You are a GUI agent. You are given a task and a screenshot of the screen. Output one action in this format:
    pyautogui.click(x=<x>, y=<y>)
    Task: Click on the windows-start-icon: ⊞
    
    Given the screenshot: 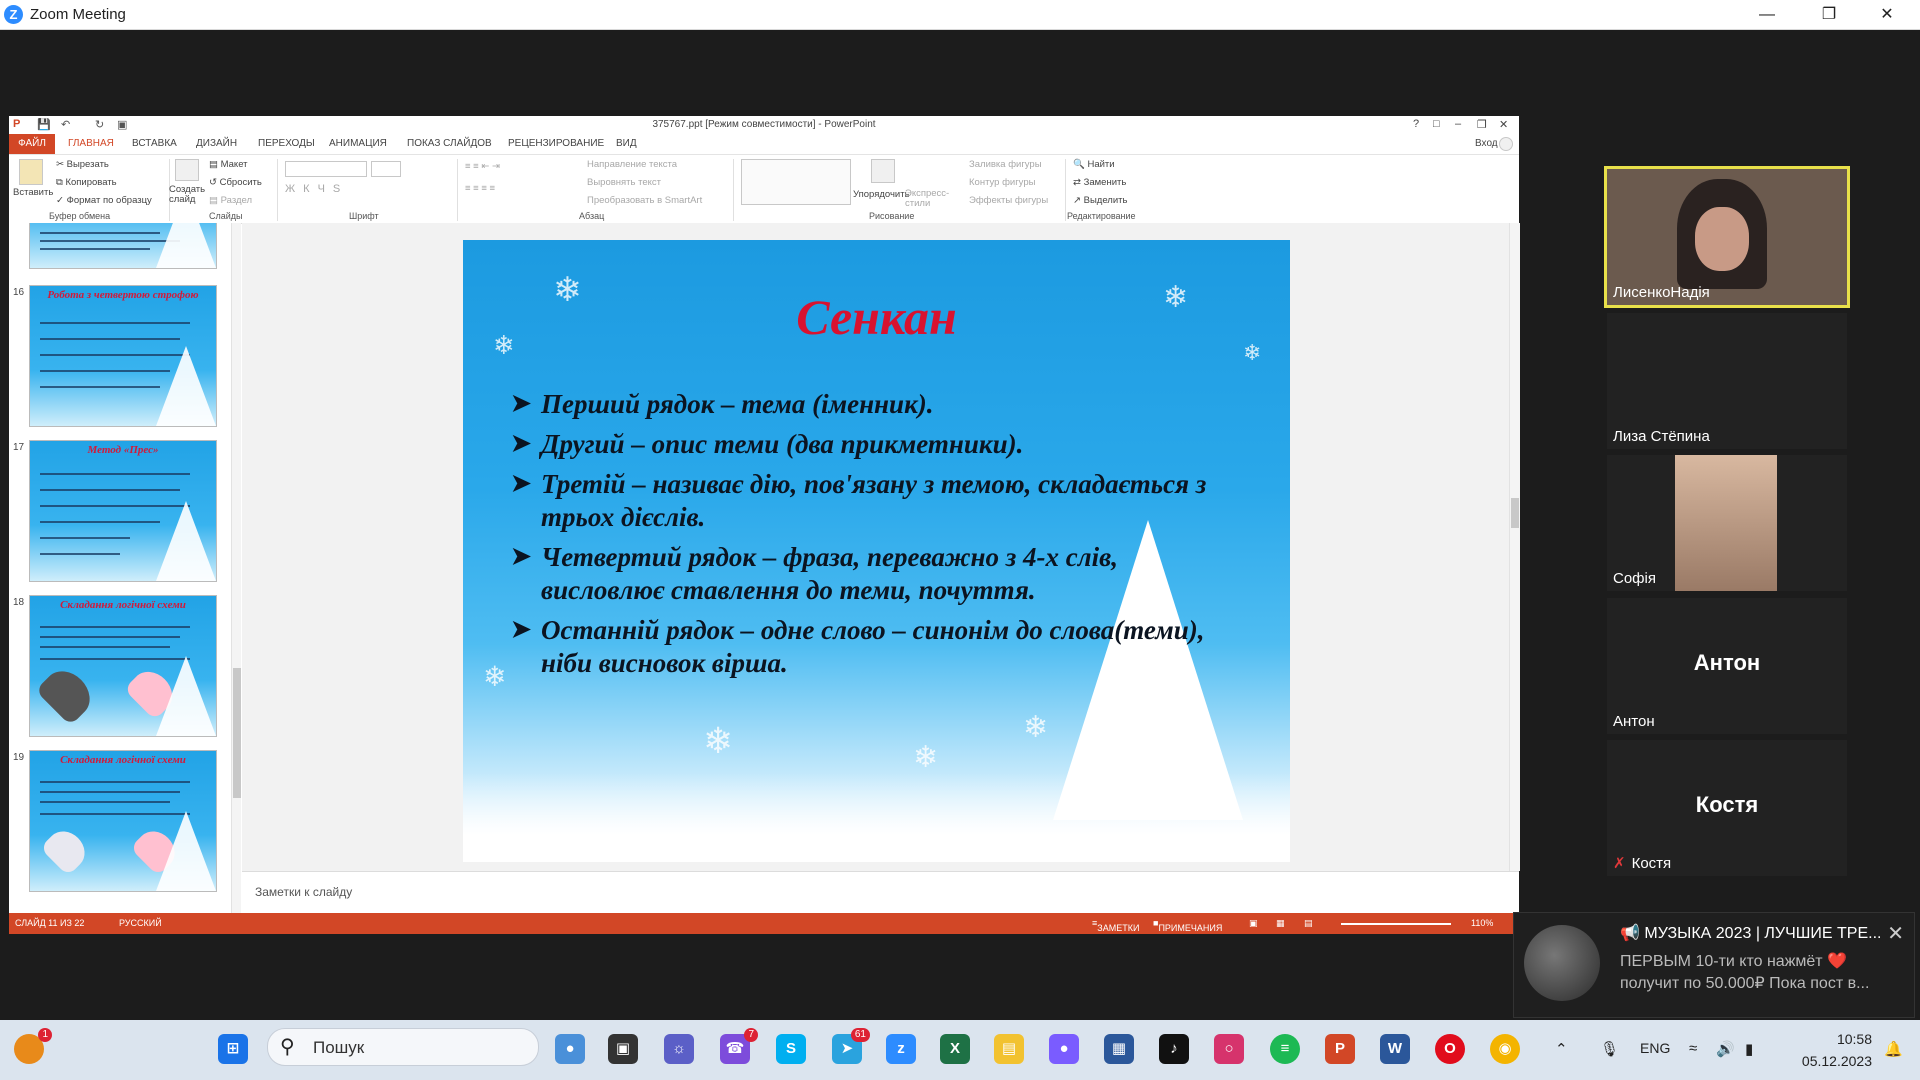 What is the action you would take?
    pyautogui.click(x=233, y=1049)
    